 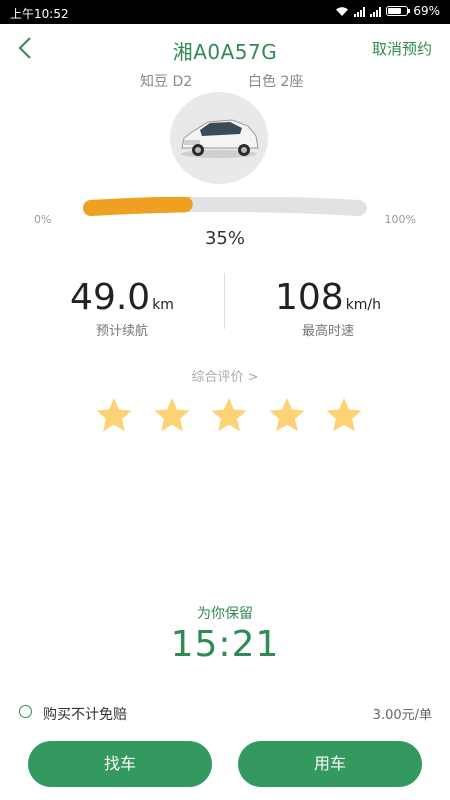 I want to click on battery-level-bar, so click(x=225, y=206).